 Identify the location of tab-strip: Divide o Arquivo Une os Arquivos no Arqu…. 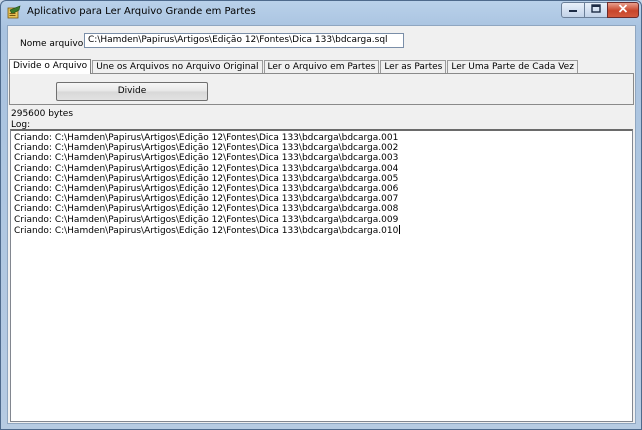
(294, 66).